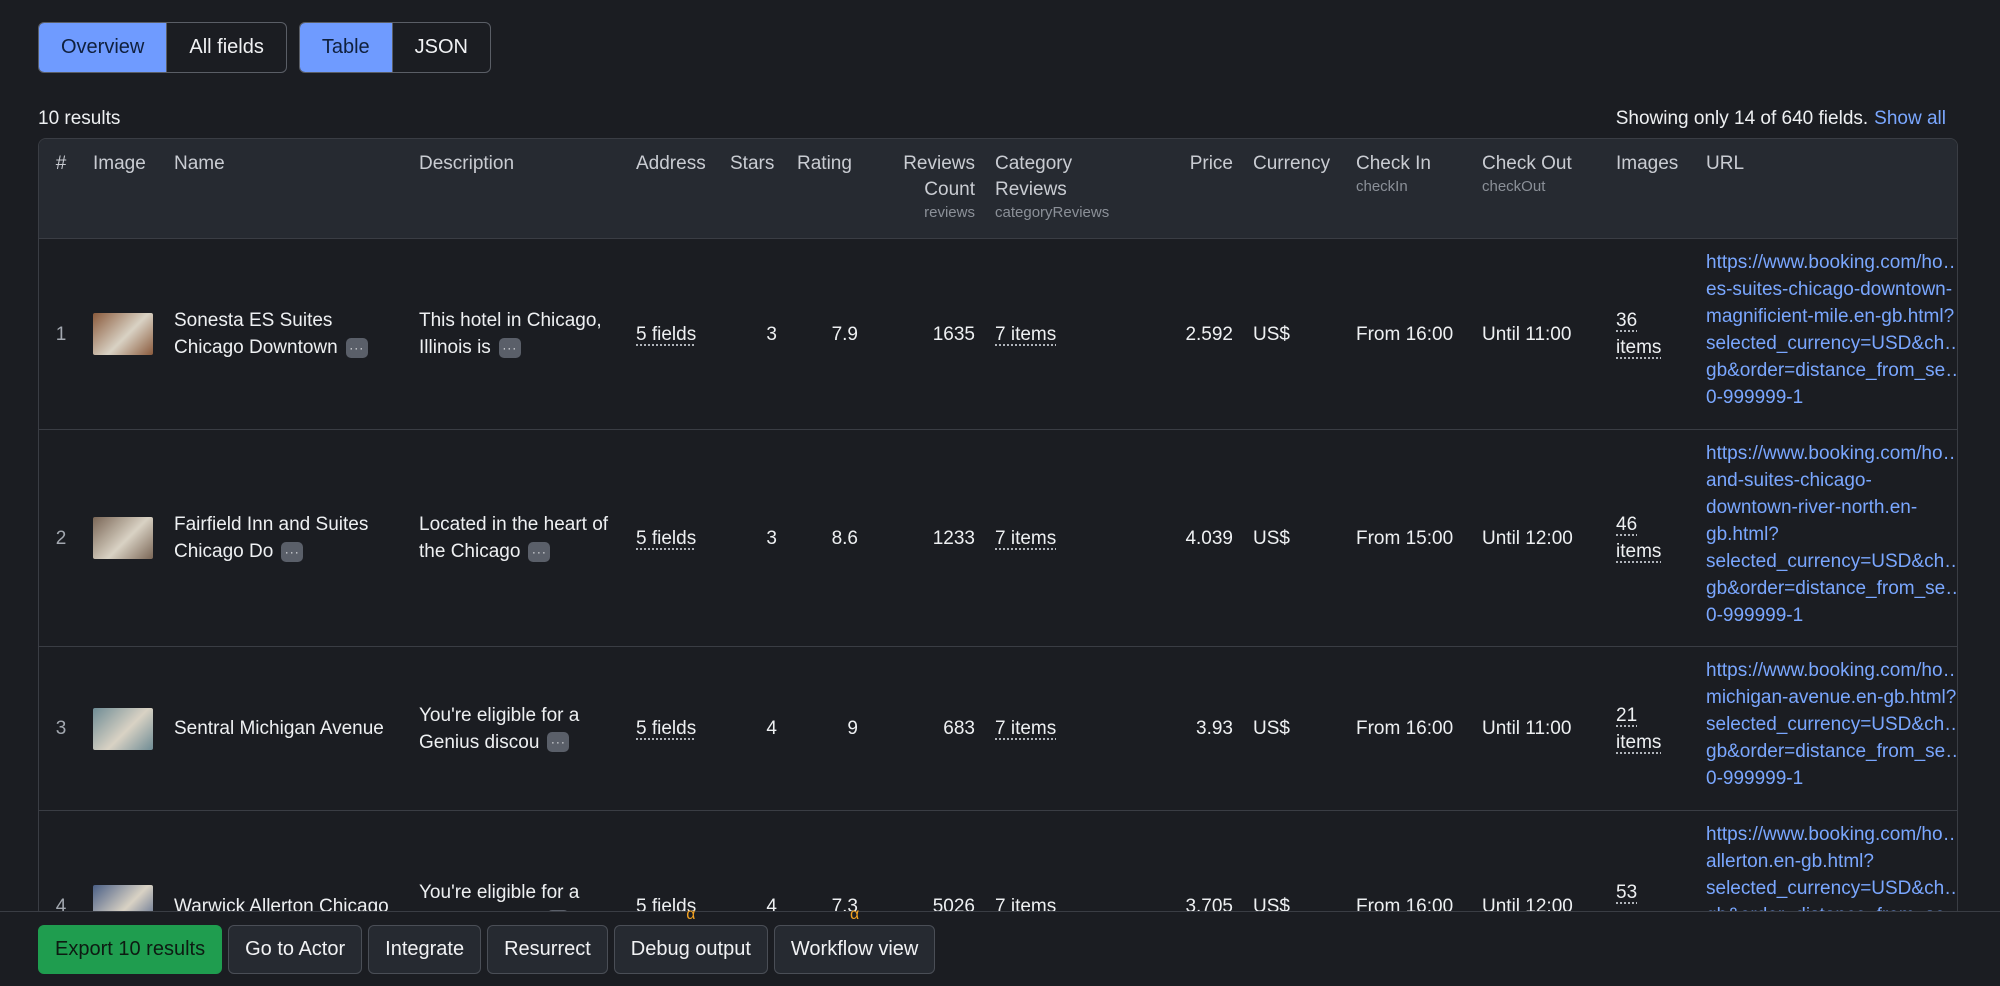  Describe the element at coordinates (854, 948) in the screenshot. I see `workflow-view-label: Workflow view` at that location.